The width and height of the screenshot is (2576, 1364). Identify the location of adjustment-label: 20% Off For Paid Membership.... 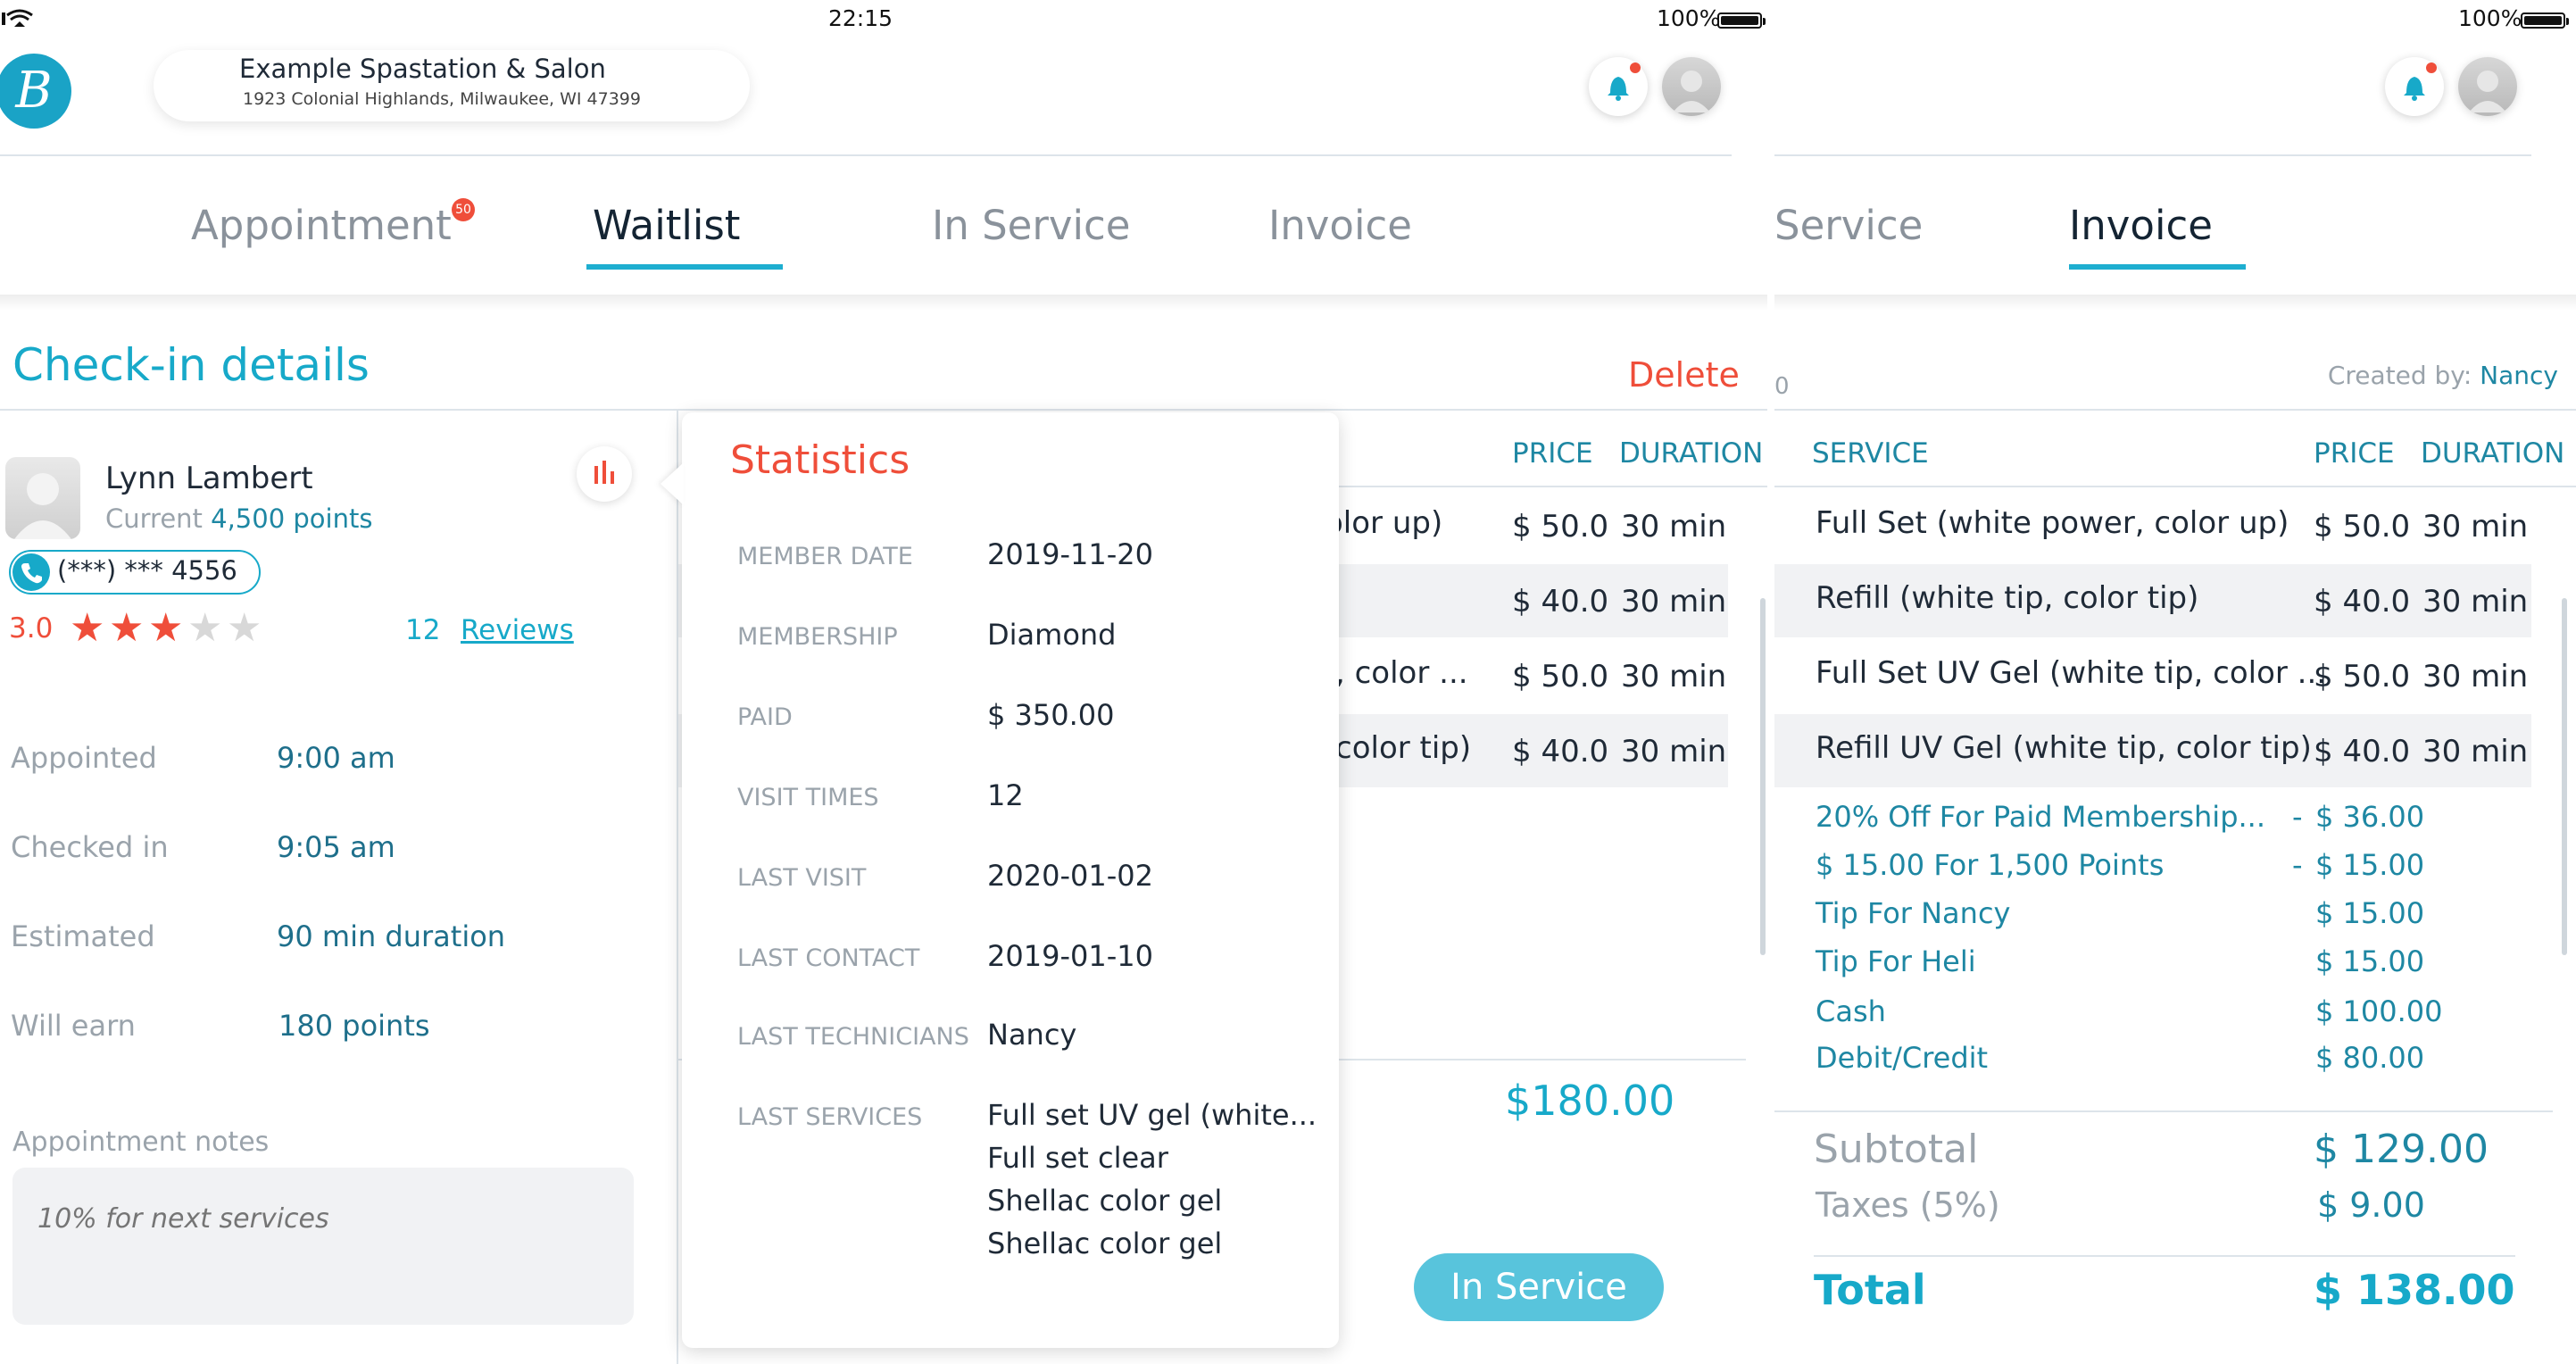
(2041, 817).